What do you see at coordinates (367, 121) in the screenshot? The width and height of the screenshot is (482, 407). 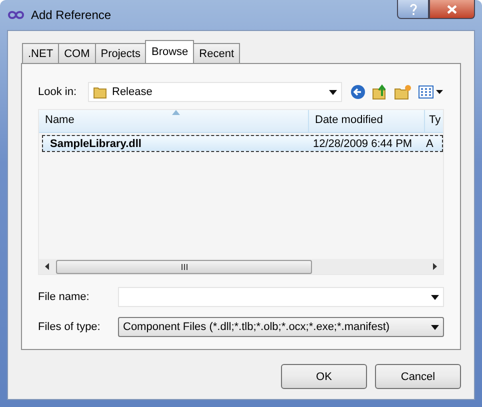 I see `column-header: Date modified` at bounding box center [367, 121].